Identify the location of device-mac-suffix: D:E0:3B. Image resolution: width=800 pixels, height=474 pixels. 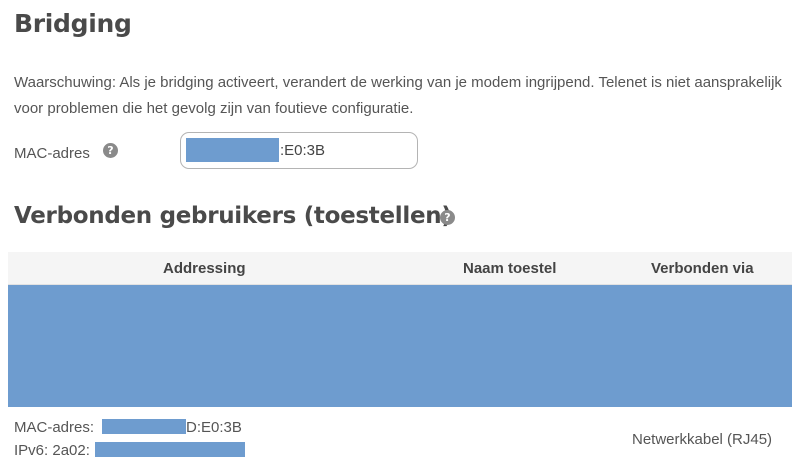
(214, 427).